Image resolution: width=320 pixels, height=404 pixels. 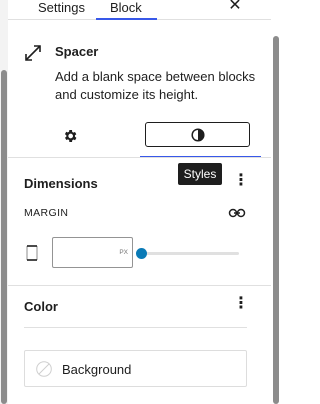 I want to click on sidebar-tabs: Settings Block ✕, so click(x=139, y=10).